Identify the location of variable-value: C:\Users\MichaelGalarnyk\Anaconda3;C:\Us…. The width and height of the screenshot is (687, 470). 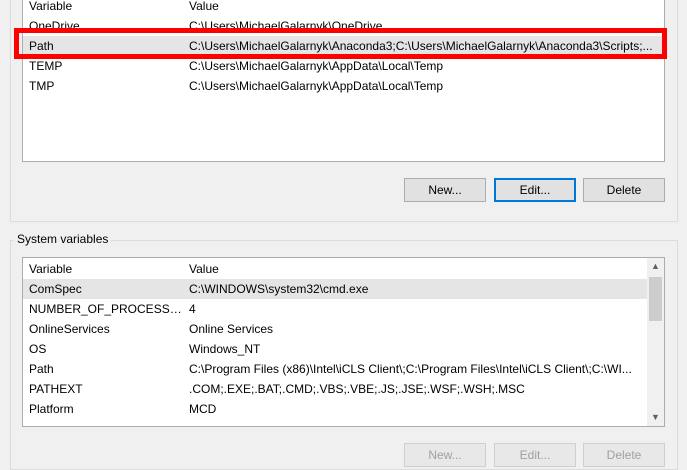
(421, 46).